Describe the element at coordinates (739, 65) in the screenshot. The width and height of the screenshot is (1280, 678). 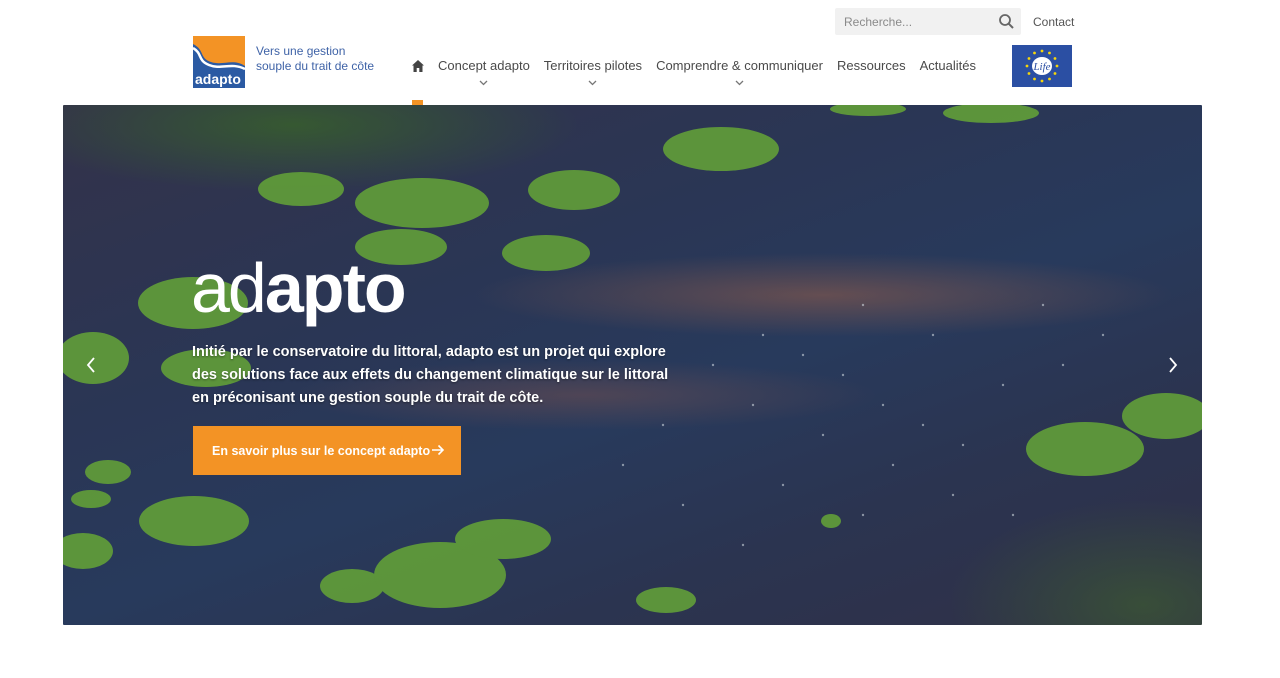
I see `nav-item-label: Comprendre & communiquer` at that location.